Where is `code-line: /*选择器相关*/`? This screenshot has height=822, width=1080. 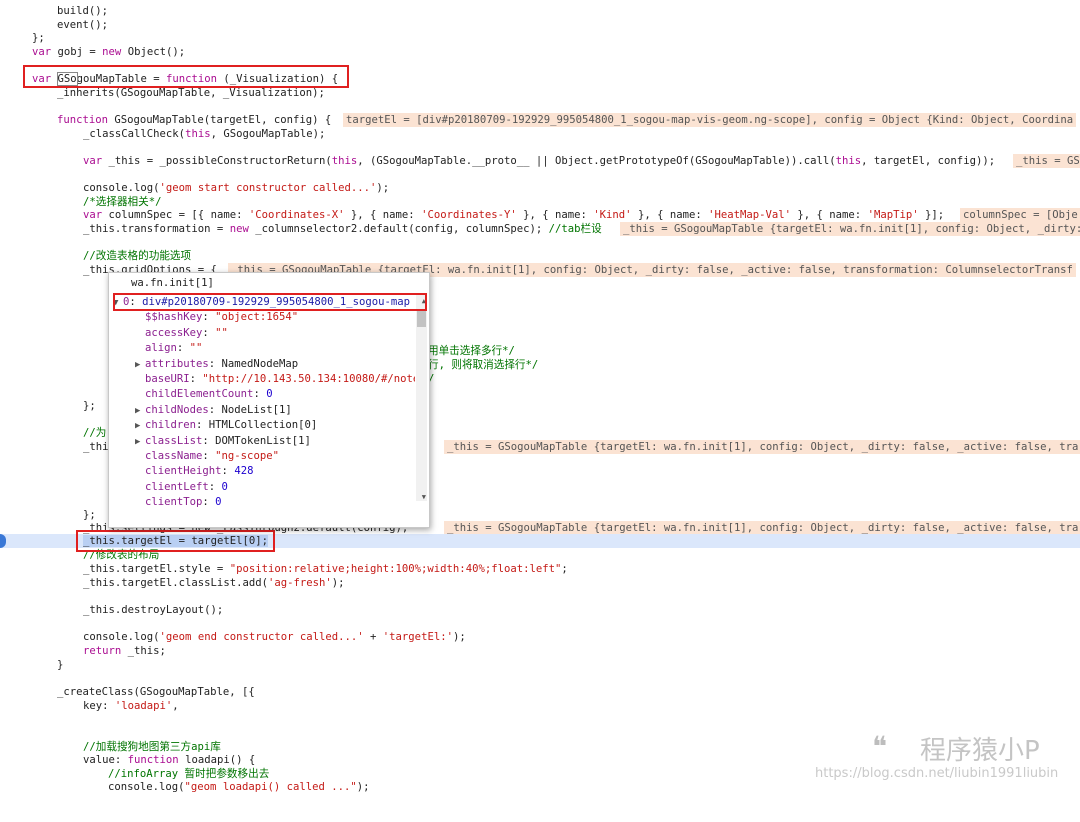
code-line: /*选择器相关*/ is located at coordinates (80, 202).